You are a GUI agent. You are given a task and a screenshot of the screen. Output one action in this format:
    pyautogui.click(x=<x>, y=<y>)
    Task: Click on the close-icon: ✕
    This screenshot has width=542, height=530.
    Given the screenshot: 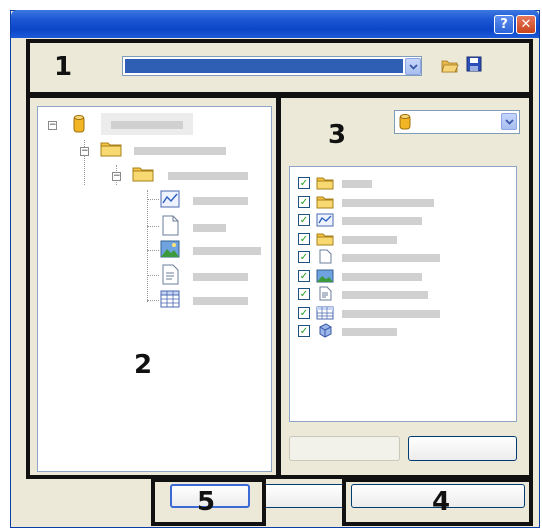 What is the action you would take?
    pyautogui.click(x=526, y=24)
    